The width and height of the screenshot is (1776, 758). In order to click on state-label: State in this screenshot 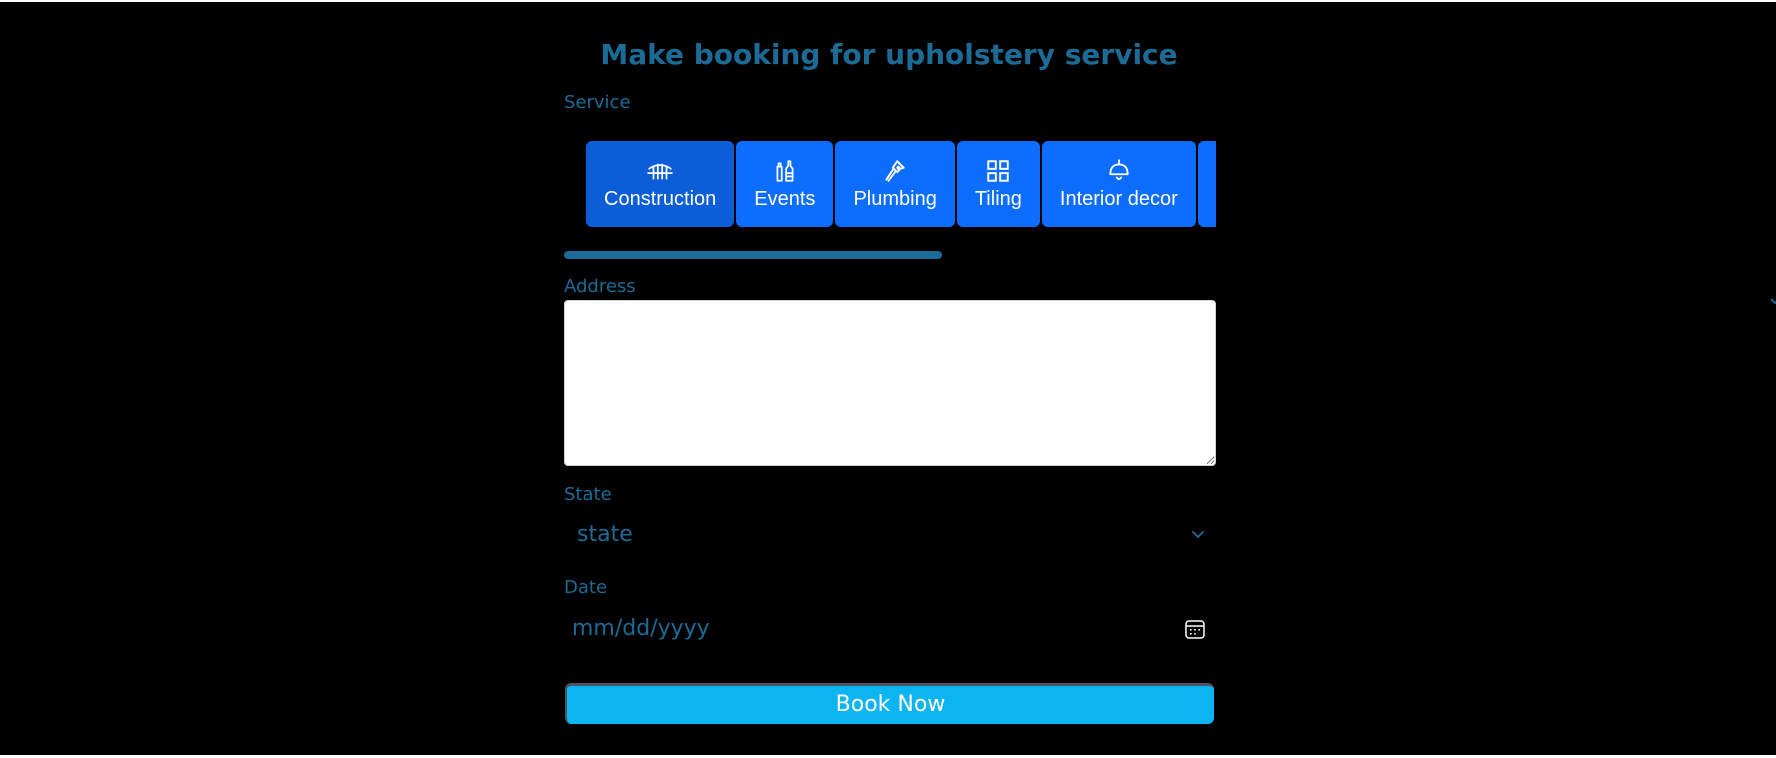, I will do `click(588, 494)`.